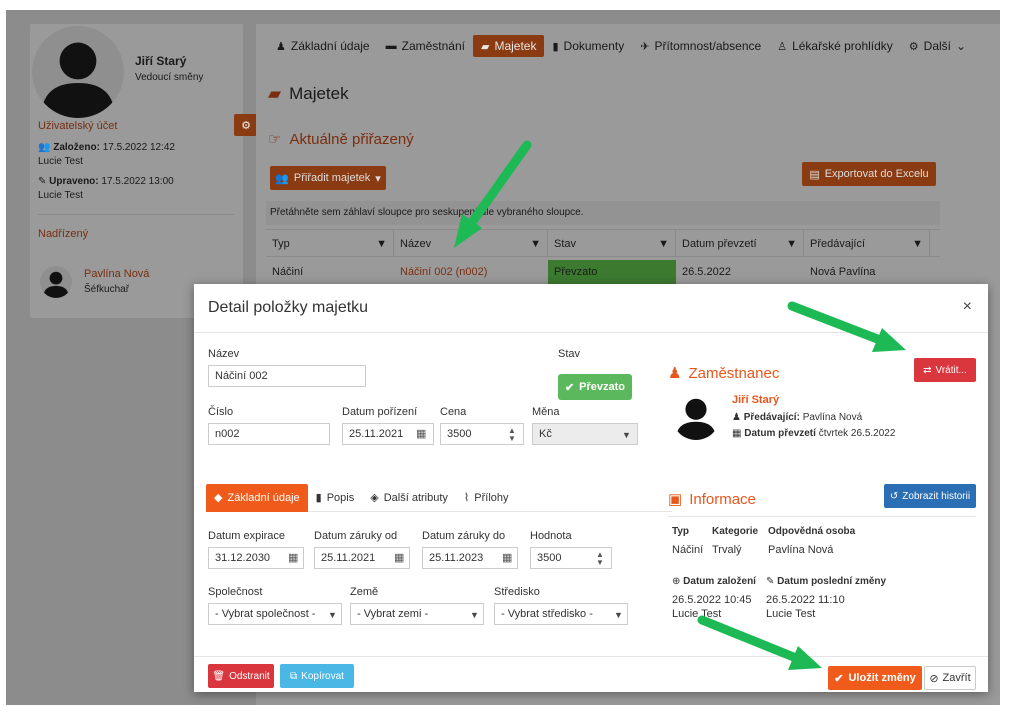 This screenshot has width=1010, height=717. I want to click on copy-button: ⧉ Kopírovat, so click(317, 676).